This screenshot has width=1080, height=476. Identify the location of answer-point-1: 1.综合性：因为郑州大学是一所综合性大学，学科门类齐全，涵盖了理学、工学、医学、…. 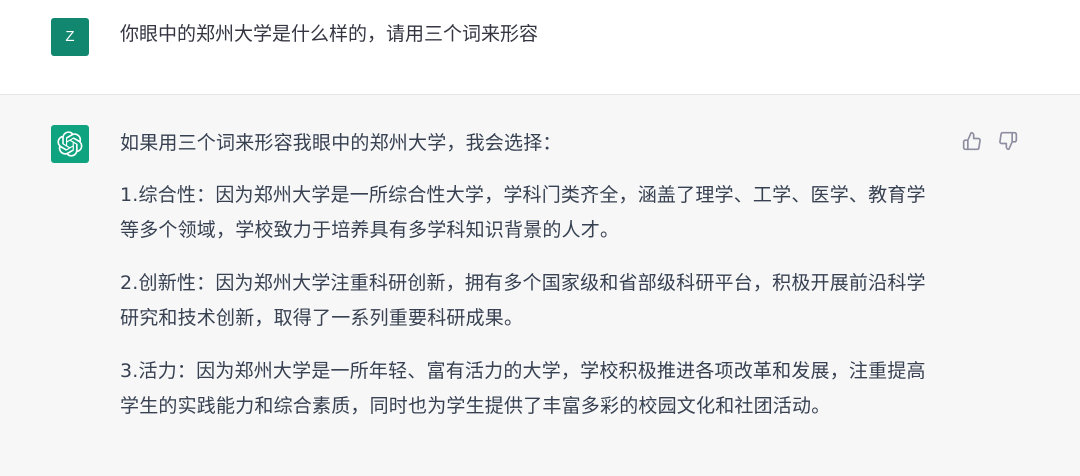
(523, 212).